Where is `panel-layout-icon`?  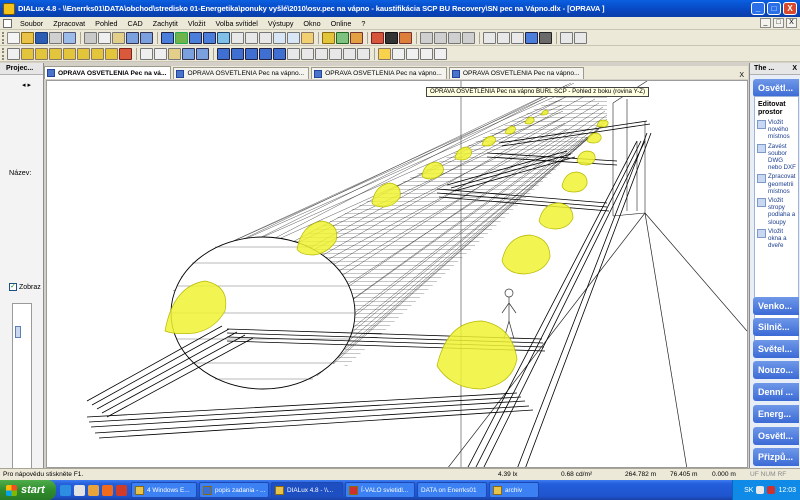
panel-layout-icon is located at coordinates (580, 37).